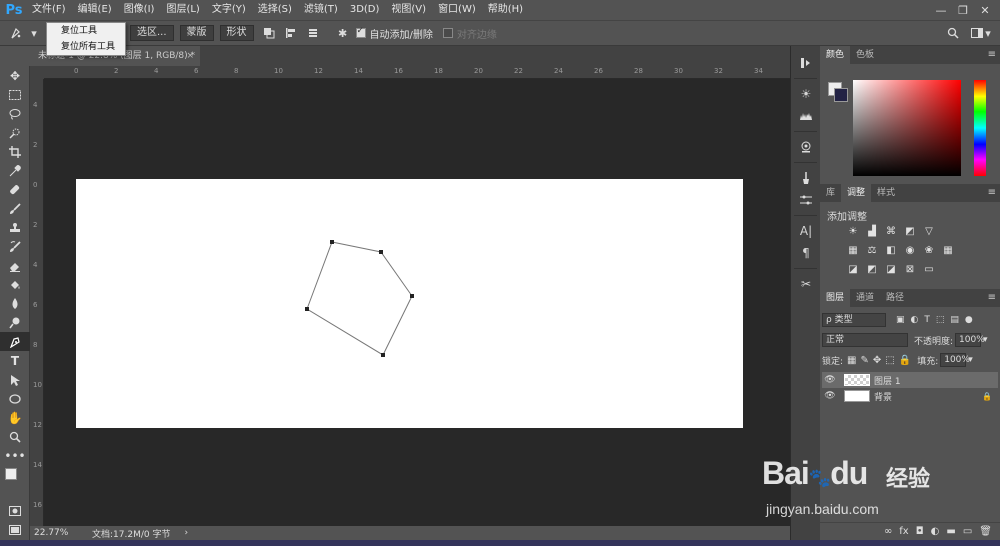 The image size is (1000, 546). Describe the element at coordinates (15, 75) in the screenshot. I see `move-tool-icon: ✥` at that location.